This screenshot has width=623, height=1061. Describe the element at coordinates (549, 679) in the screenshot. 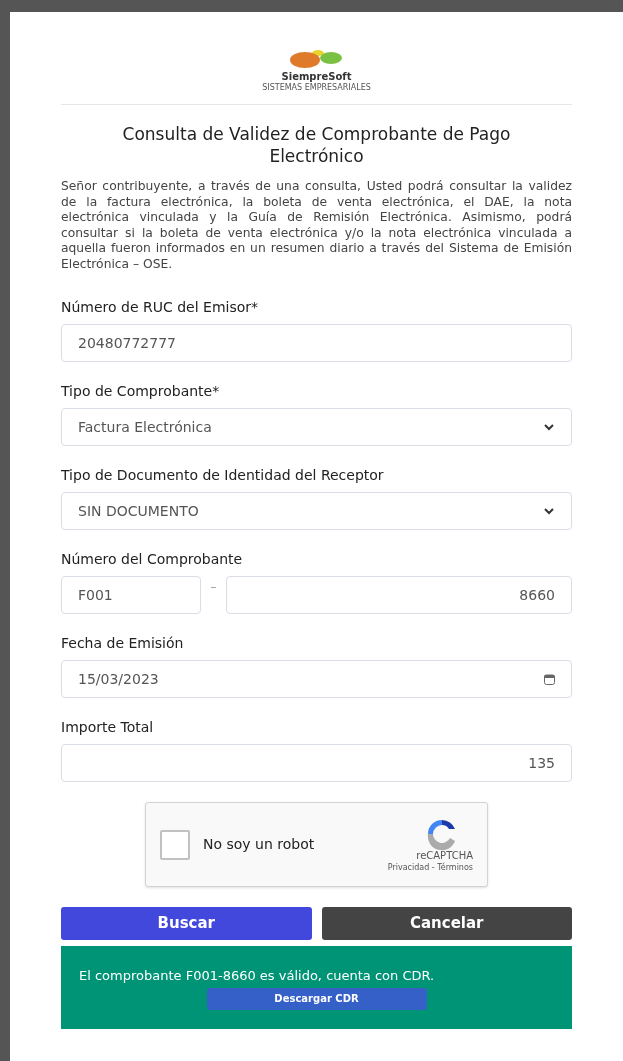

I see `calendar-icon` at that location.